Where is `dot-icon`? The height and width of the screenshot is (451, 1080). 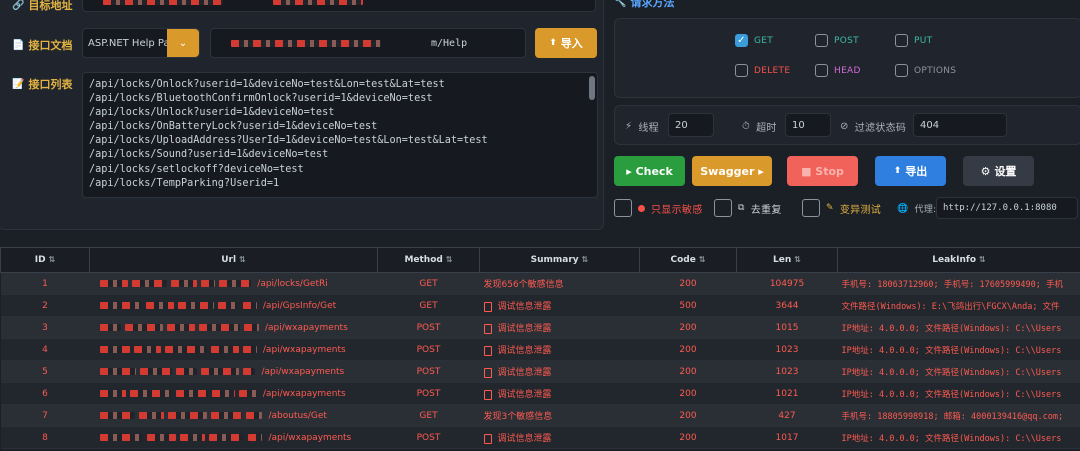 dot-icon is located at coordinates (641, 208).